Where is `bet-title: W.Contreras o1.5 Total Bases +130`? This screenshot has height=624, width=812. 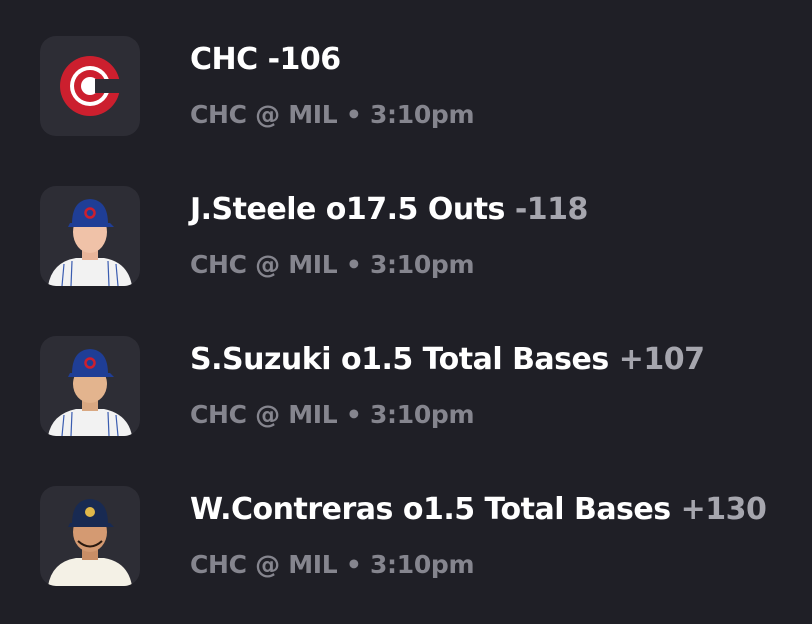 bet-title: W.Contreras o1.5 Total Bases +130 is located at coordinates (478, 509).